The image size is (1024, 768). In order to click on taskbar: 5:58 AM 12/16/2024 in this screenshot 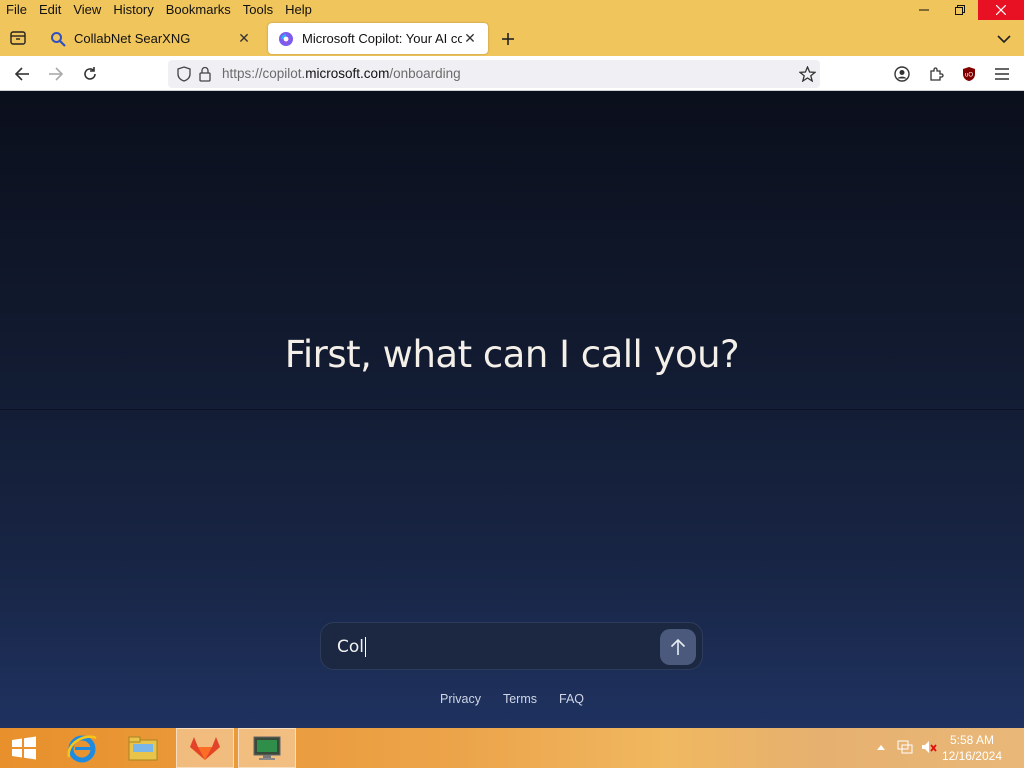, I will do `click(512, 748)`.